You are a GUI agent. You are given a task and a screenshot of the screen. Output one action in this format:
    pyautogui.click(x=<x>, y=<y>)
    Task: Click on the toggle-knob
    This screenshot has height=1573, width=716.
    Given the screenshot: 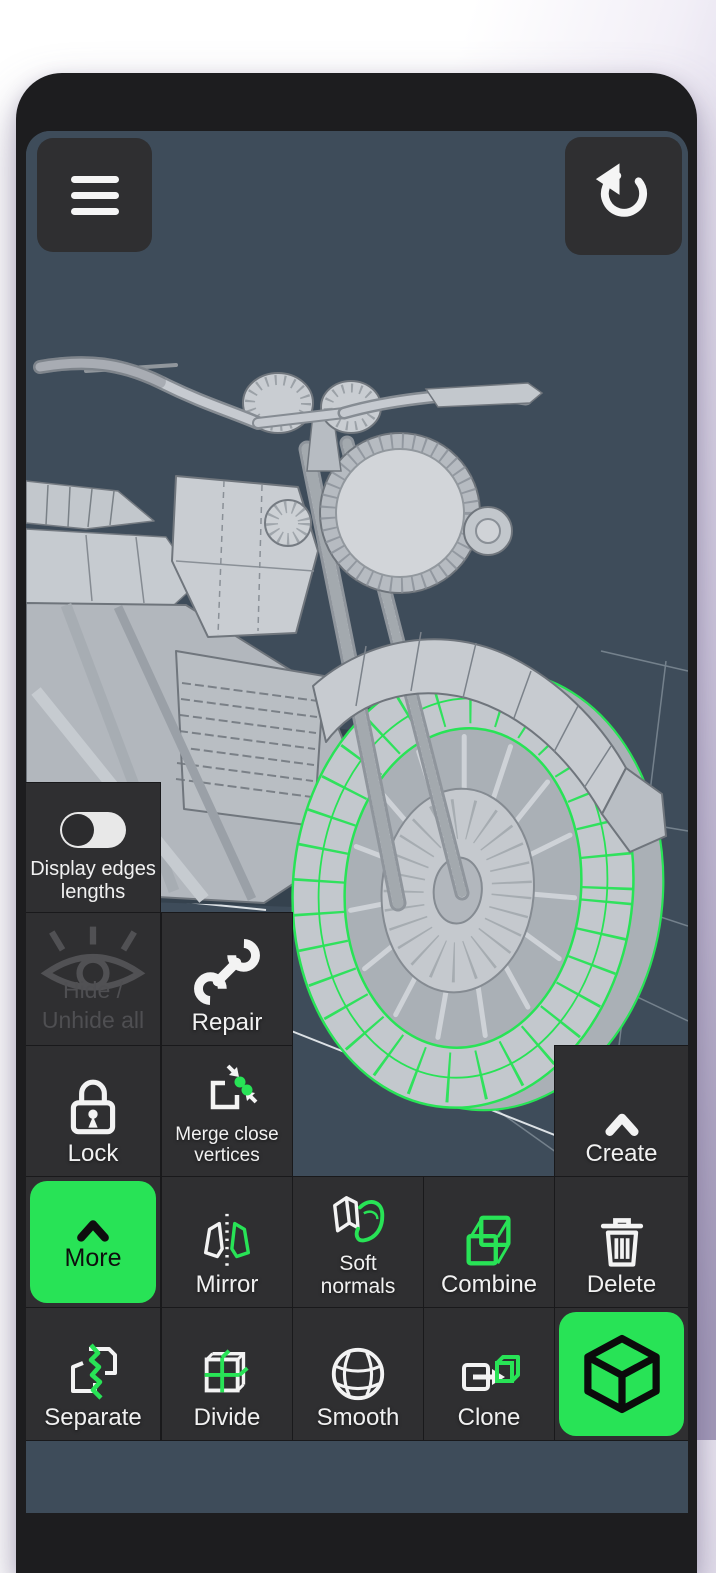 What is the action you would take?
    pyautogui.click(x=78, y=830)
    